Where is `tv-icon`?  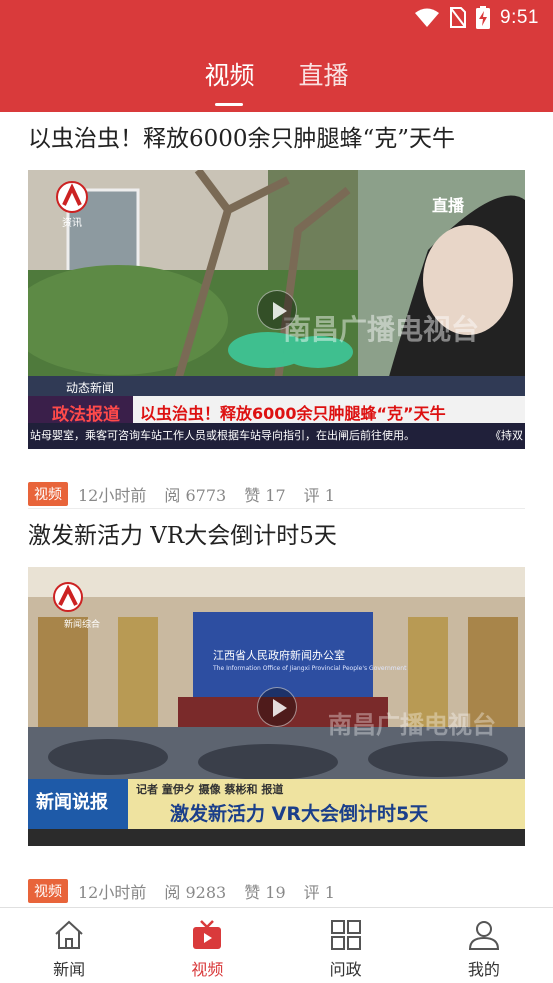 tv-icon is located at coordinates (207, 934).